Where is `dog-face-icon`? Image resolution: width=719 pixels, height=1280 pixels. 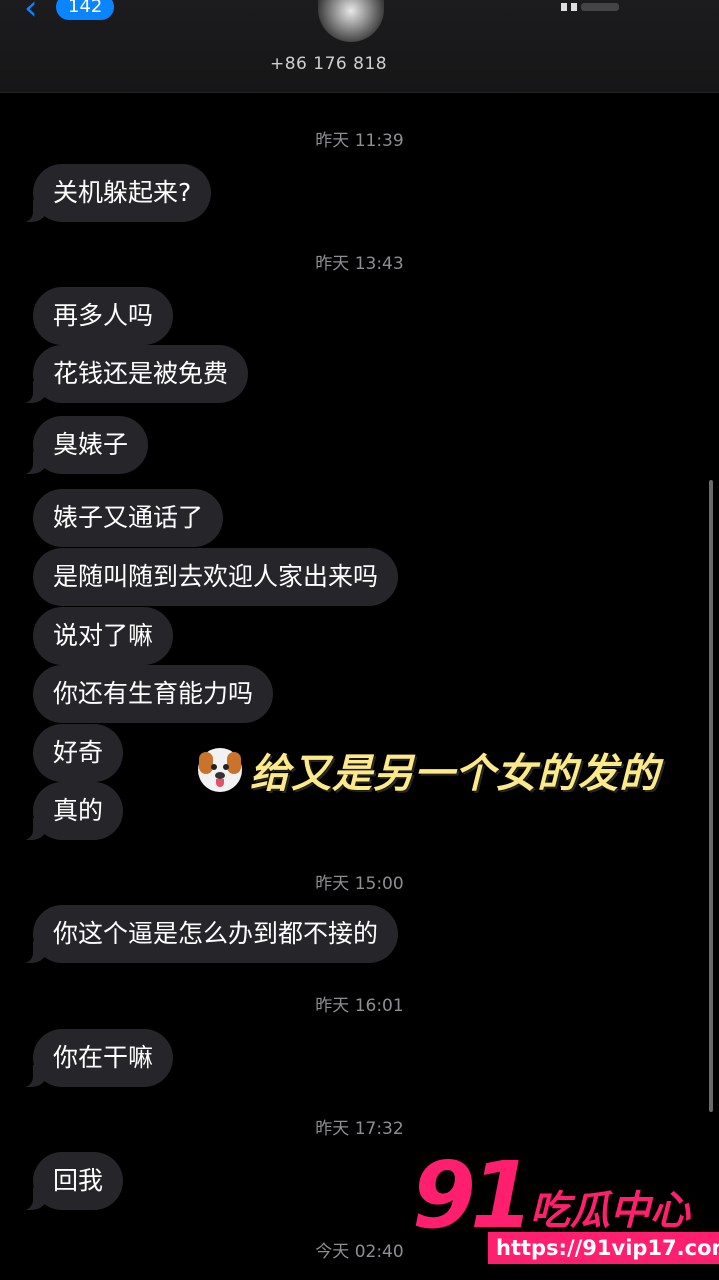 dog-face-icon is located at coordinates (220, 770).